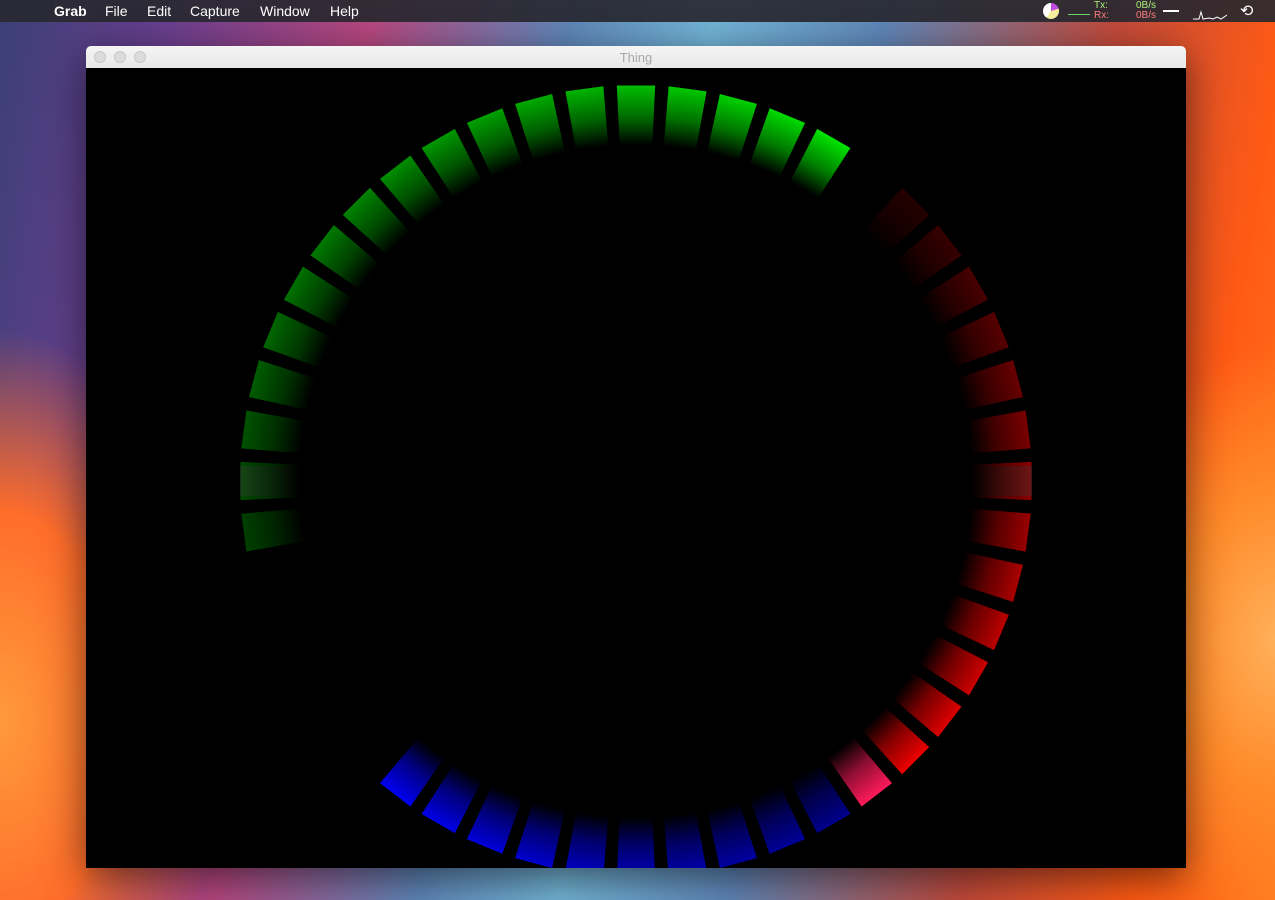 Image resolution: width=1275 pixels, height=900 pixels. What do you see at coordinates (215, 12) in the screenshot?
I see `menu-capture: Capture` at bounding box center [215, 12].